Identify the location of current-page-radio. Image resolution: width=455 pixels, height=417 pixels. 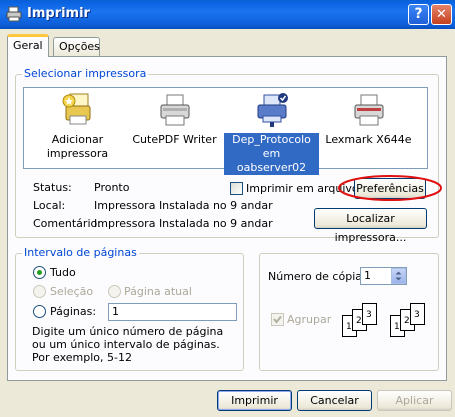
(114, 291).